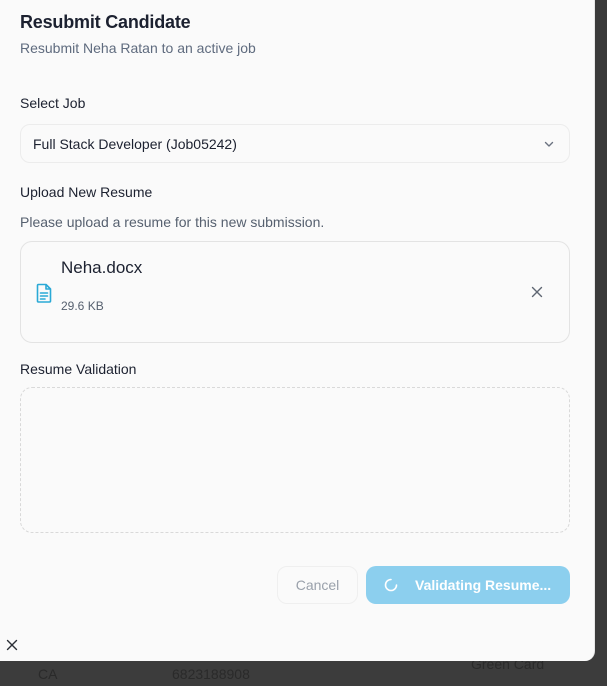  What do you see at coordinates (105, 22) in the screenshot?
I see `dialog-title: Resubmit Candidate` at bounding box center [105, 22].